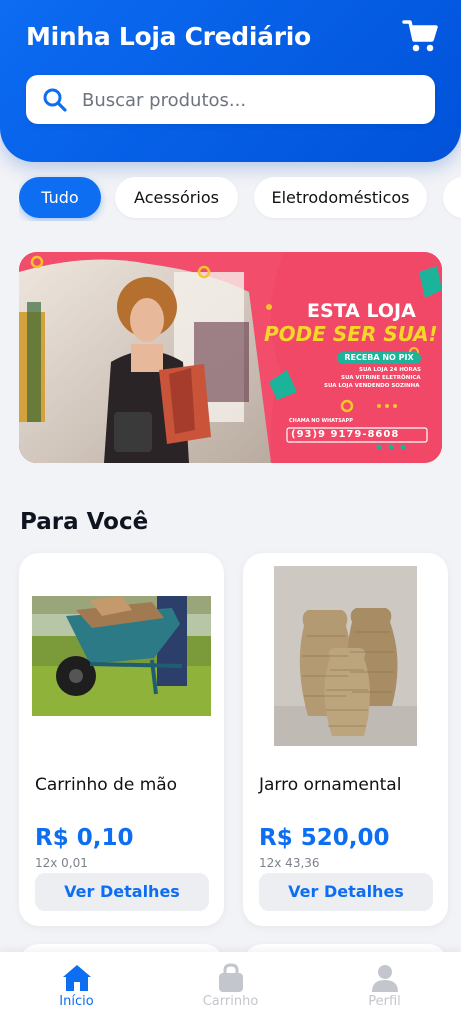  I want to click on product-name: Carrinho de mão, so click(106, 785).